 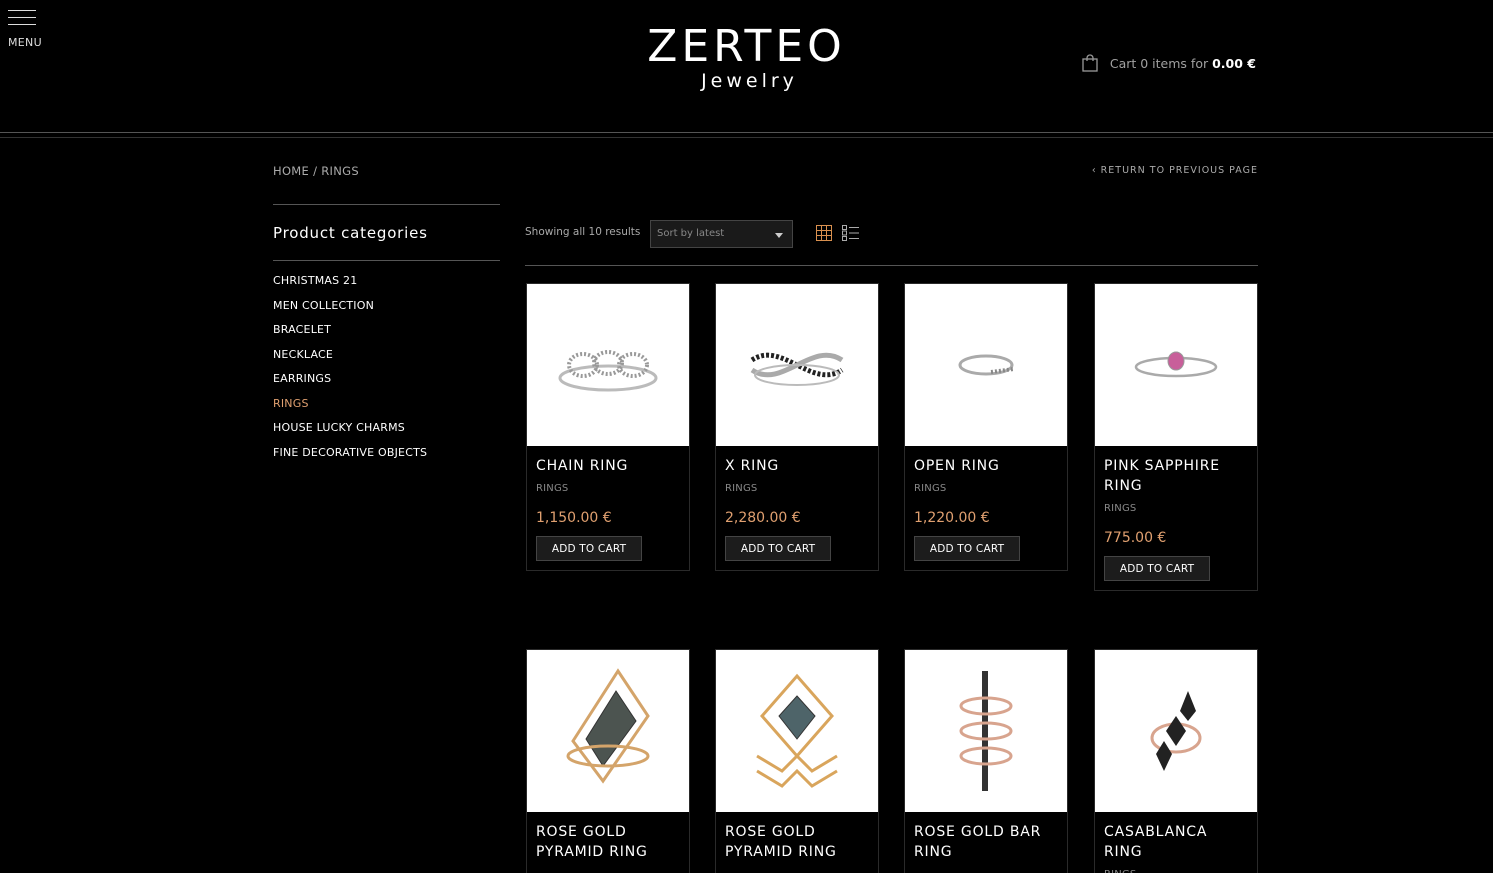 What do you see at coordinates (1135, 538) in the screenshot?
I see `product-price: 775.00 €` at bounding box center [1135, 538].